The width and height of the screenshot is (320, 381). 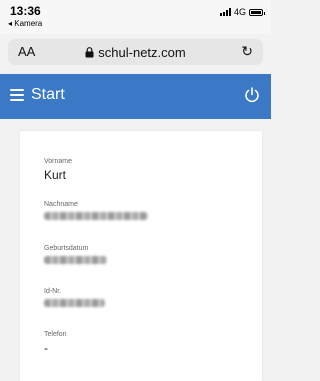 I want to click on network-type: 4G, so click(x=239, y=12).